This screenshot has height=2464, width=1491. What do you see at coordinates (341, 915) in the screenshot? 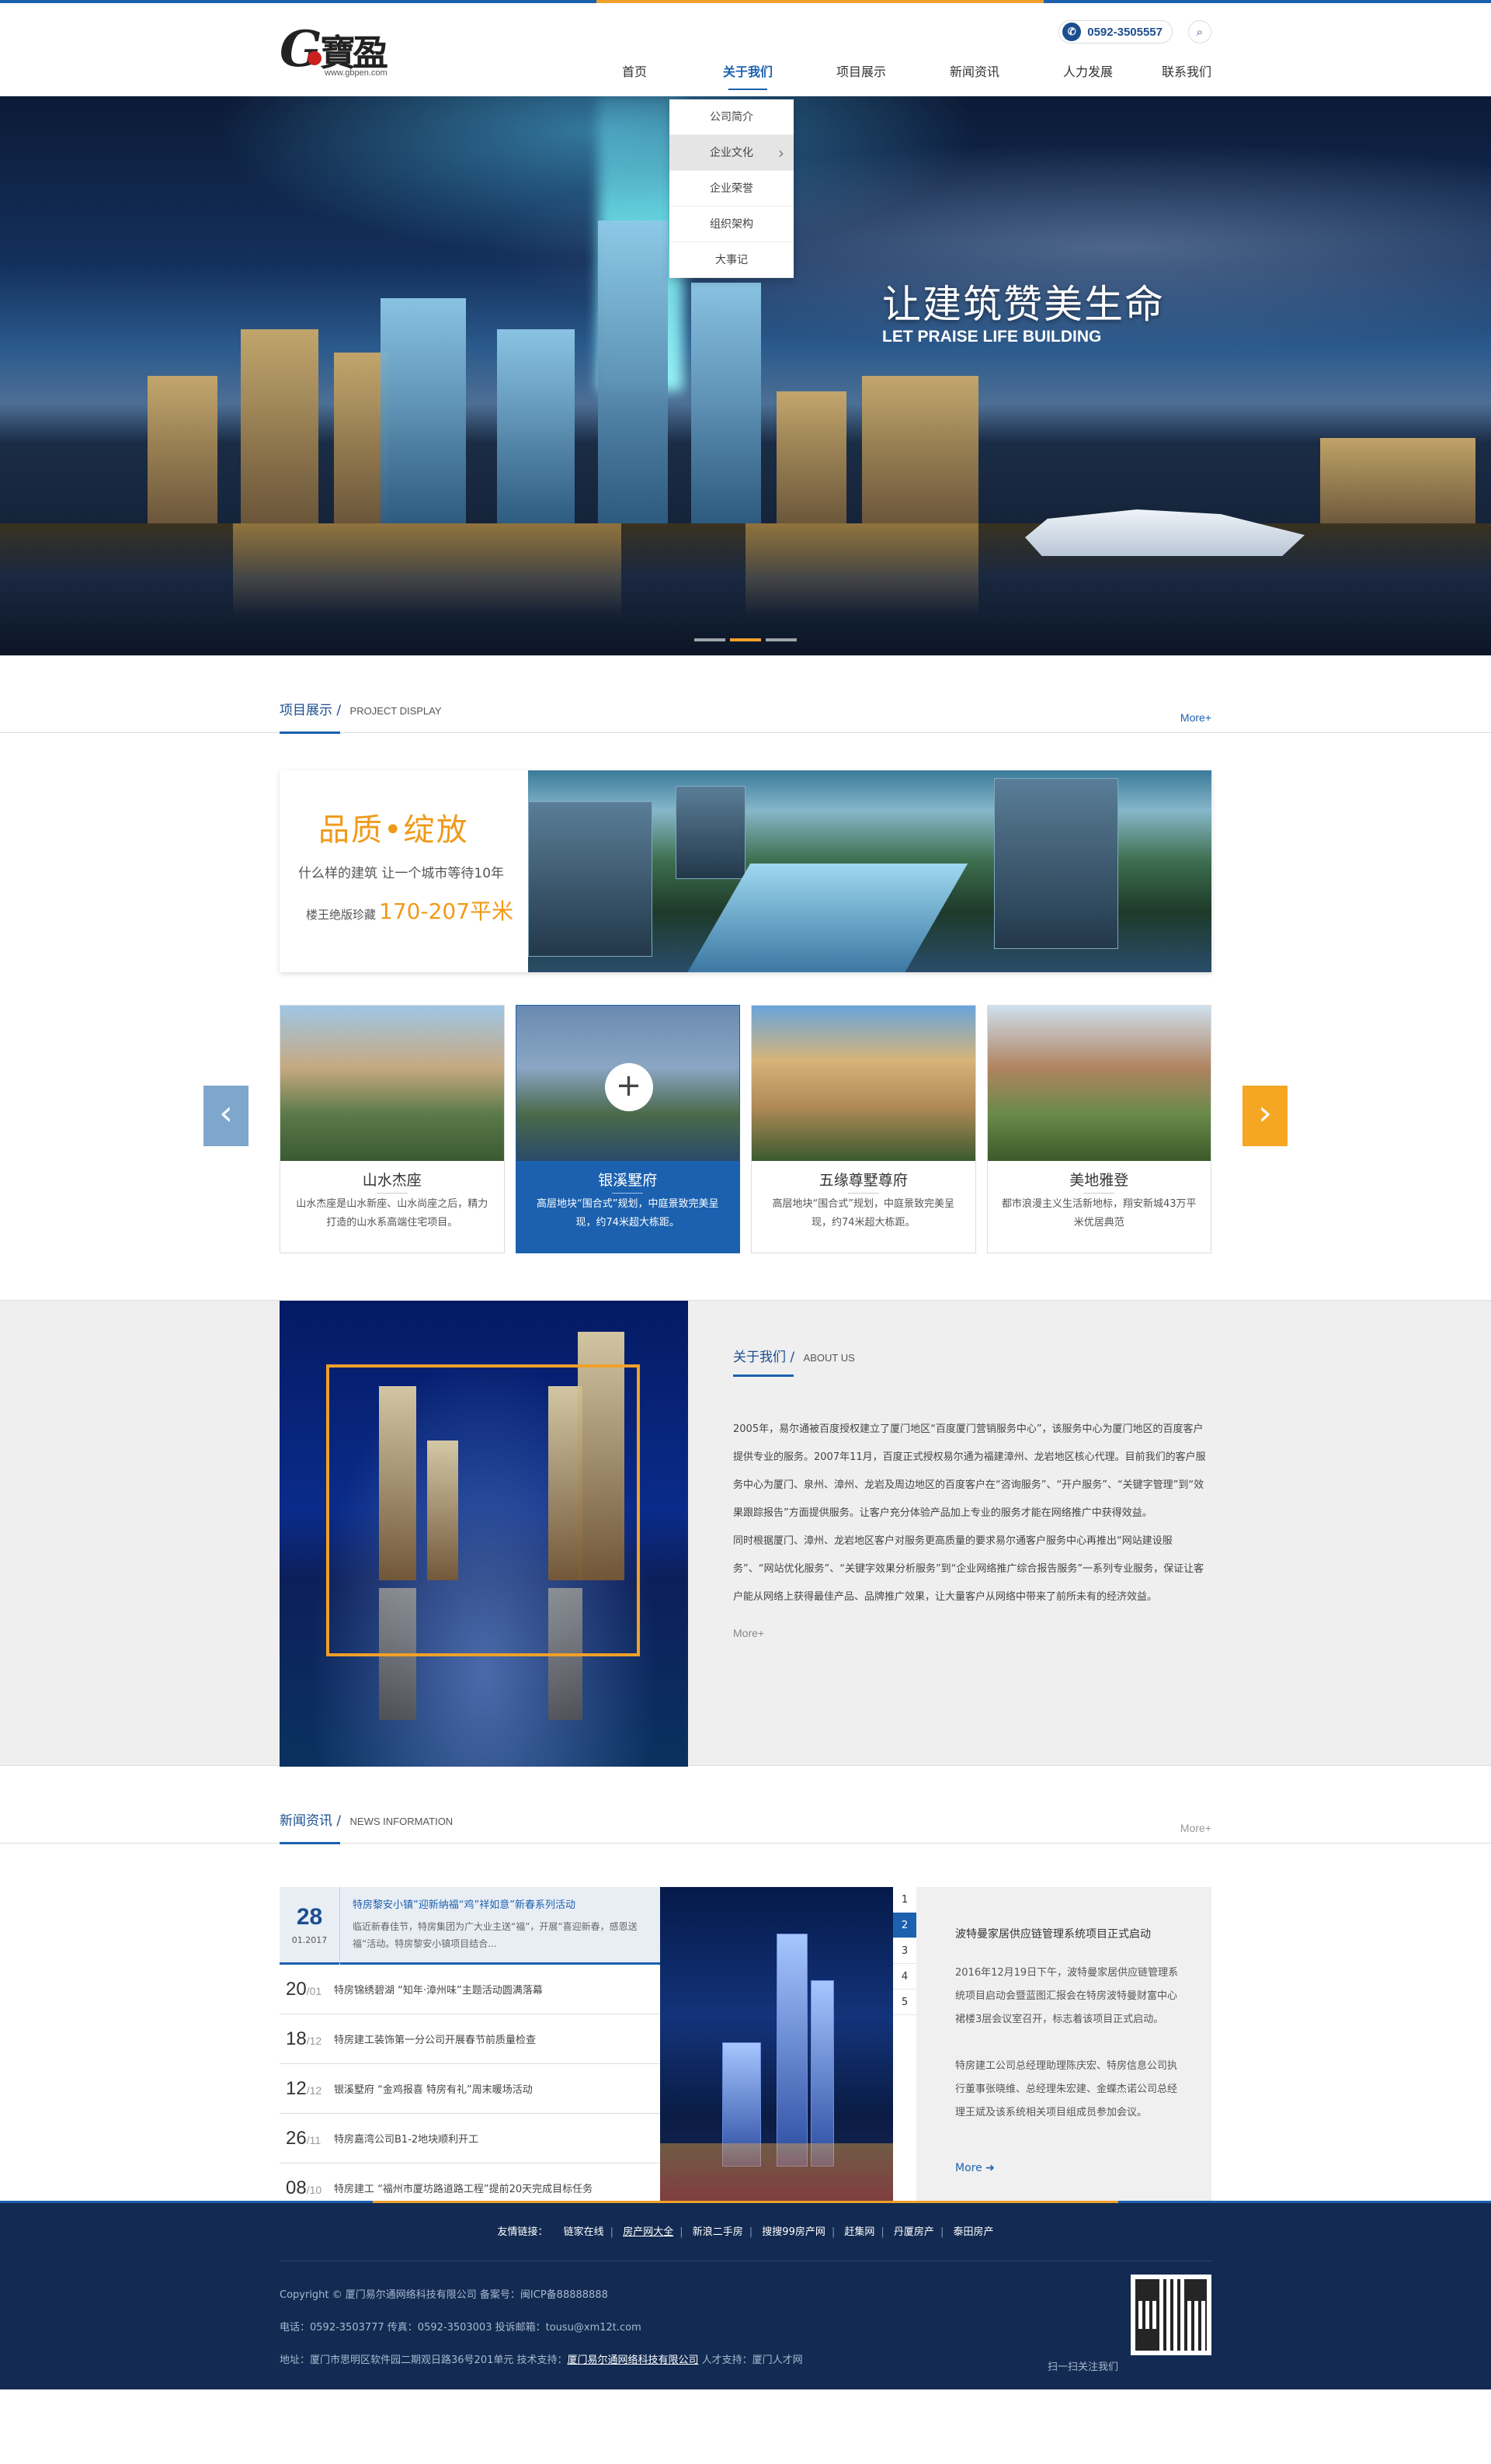
I see `feature-size-label: 楼王绝版珍藏` at bounding box center [341, 915].